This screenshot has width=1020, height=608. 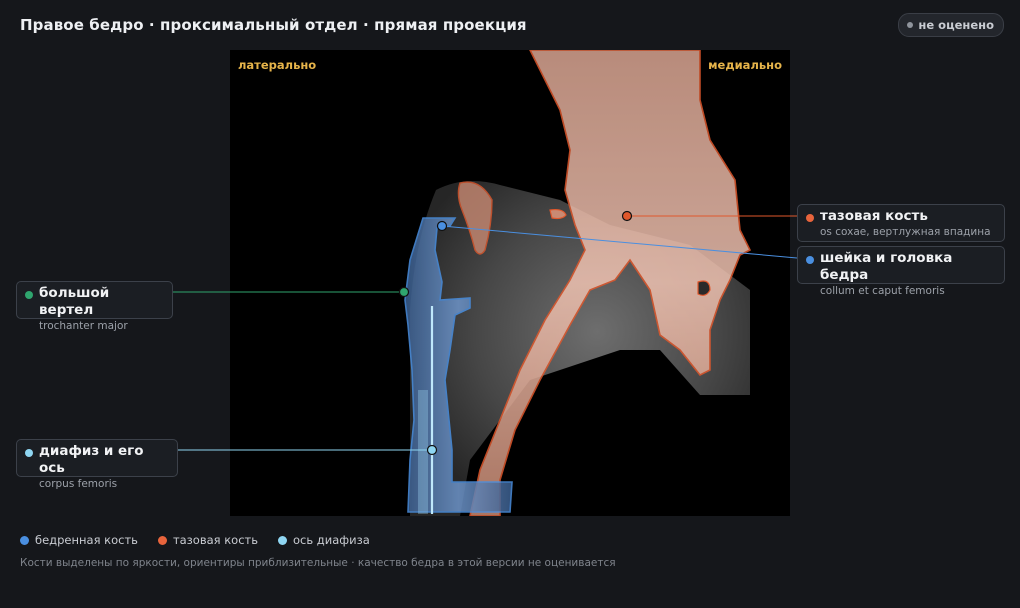 I want to click on status-badge-label: не оценено, so click(x=956, y=25).